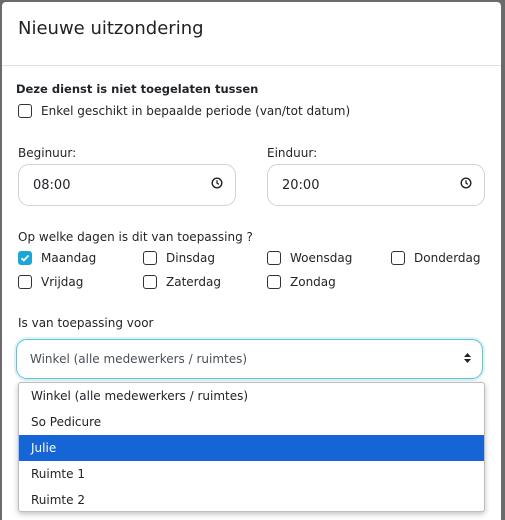 This screenshot has width=505, height=520. Describe the element at coordinates (251, 34) in the screenshot. I see `modal-header: Nieuwe uitzondering` at that location.